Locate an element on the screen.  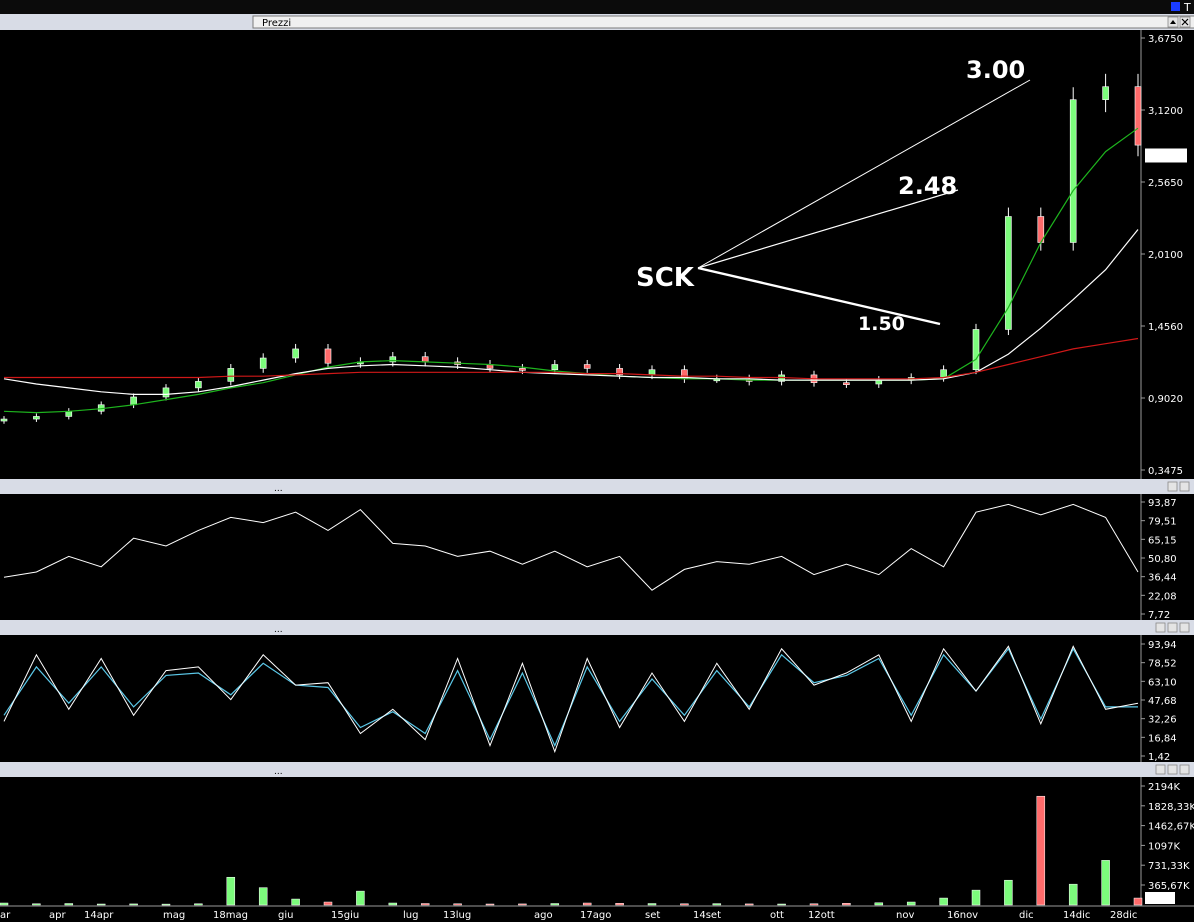
x-tick-label: 15giu is located at coordinates (345, 915).